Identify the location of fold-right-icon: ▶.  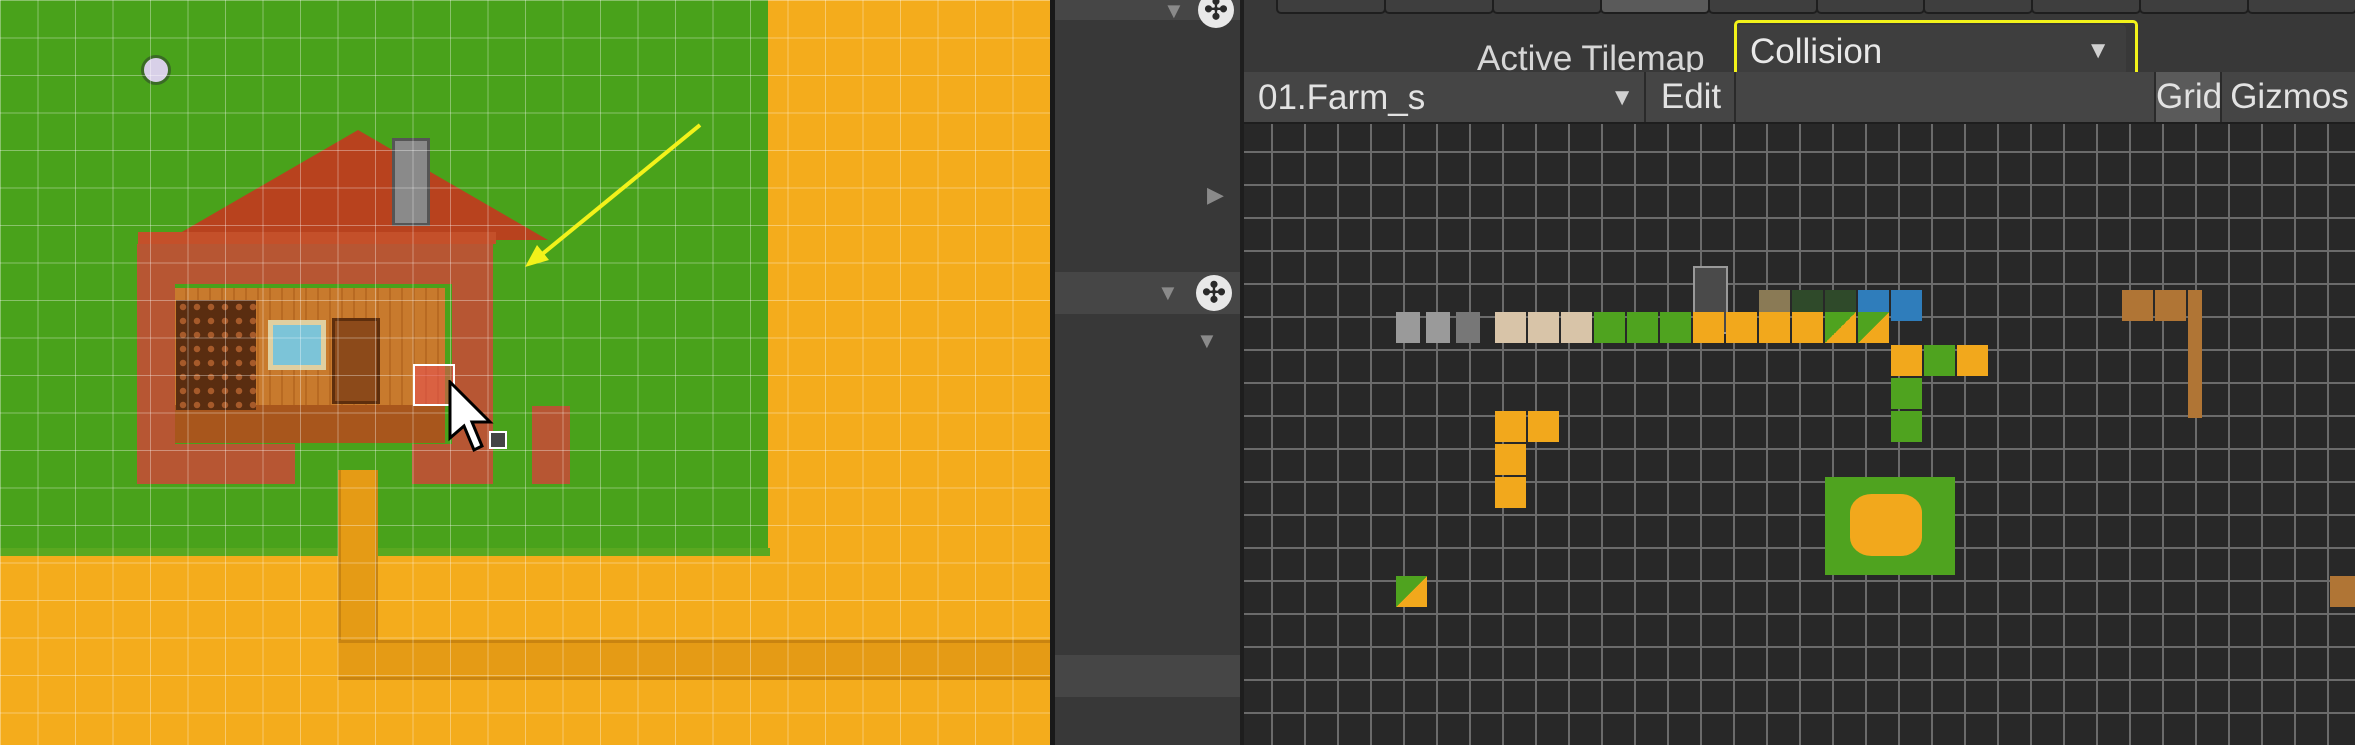
(1215, 195).